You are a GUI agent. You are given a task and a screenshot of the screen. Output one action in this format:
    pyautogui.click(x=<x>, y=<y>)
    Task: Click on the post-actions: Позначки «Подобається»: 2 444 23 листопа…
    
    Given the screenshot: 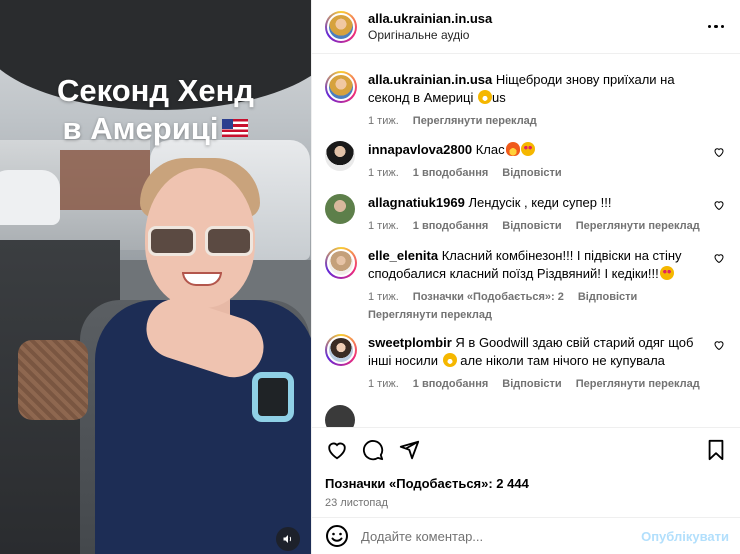 What is the action you would take?
    pyautogui.click(x=526, y=472)
    